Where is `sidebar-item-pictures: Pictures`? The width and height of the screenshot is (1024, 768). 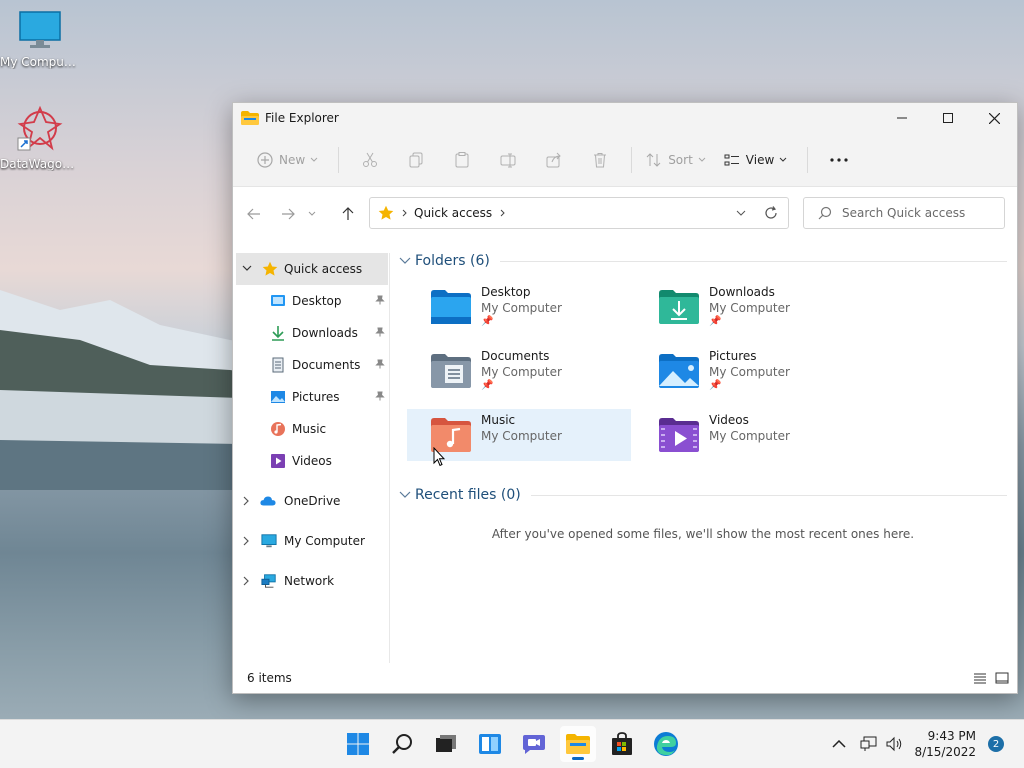 sidebar-item-pictures: Pictures is located at coordinates (311, 397).